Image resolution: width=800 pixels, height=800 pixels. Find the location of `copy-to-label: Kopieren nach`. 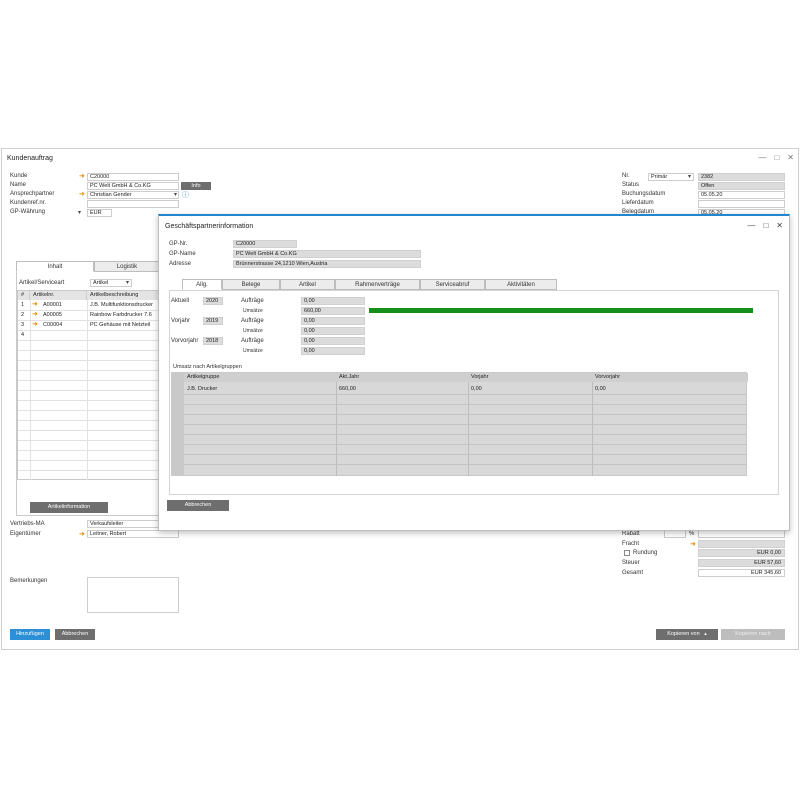

copy-to-label: Kopieren nach is located at coordinates (753, 634).